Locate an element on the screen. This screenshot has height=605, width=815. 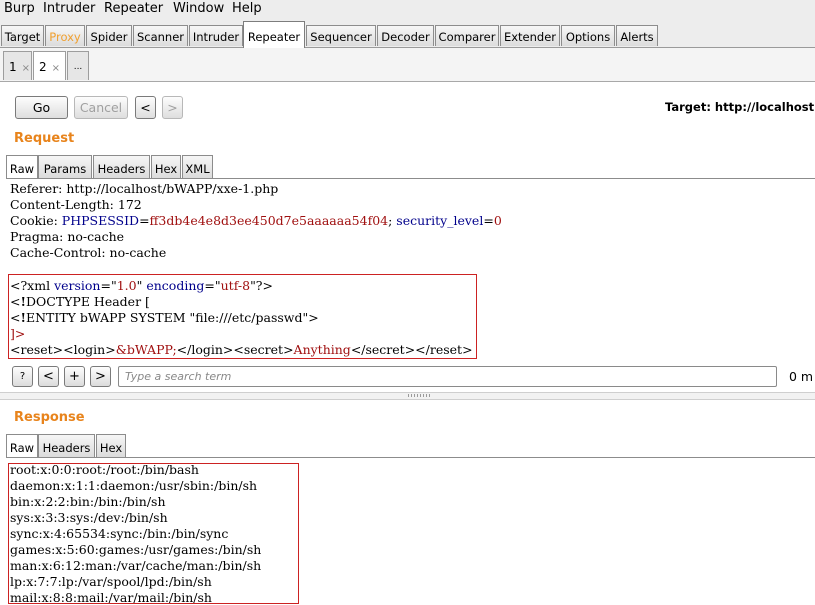
tab-label: Spider is located at coordinates (109, 37).